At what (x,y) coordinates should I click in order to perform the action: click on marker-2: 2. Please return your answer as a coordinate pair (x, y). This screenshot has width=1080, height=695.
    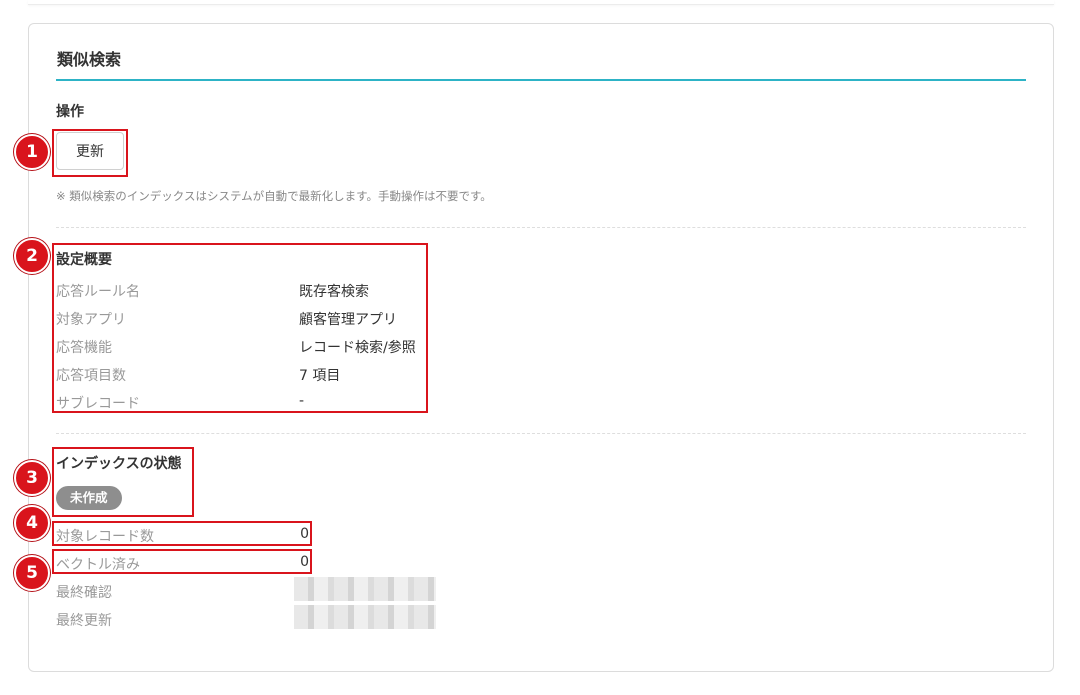
    Looking at the image, I should click on (32, 256).